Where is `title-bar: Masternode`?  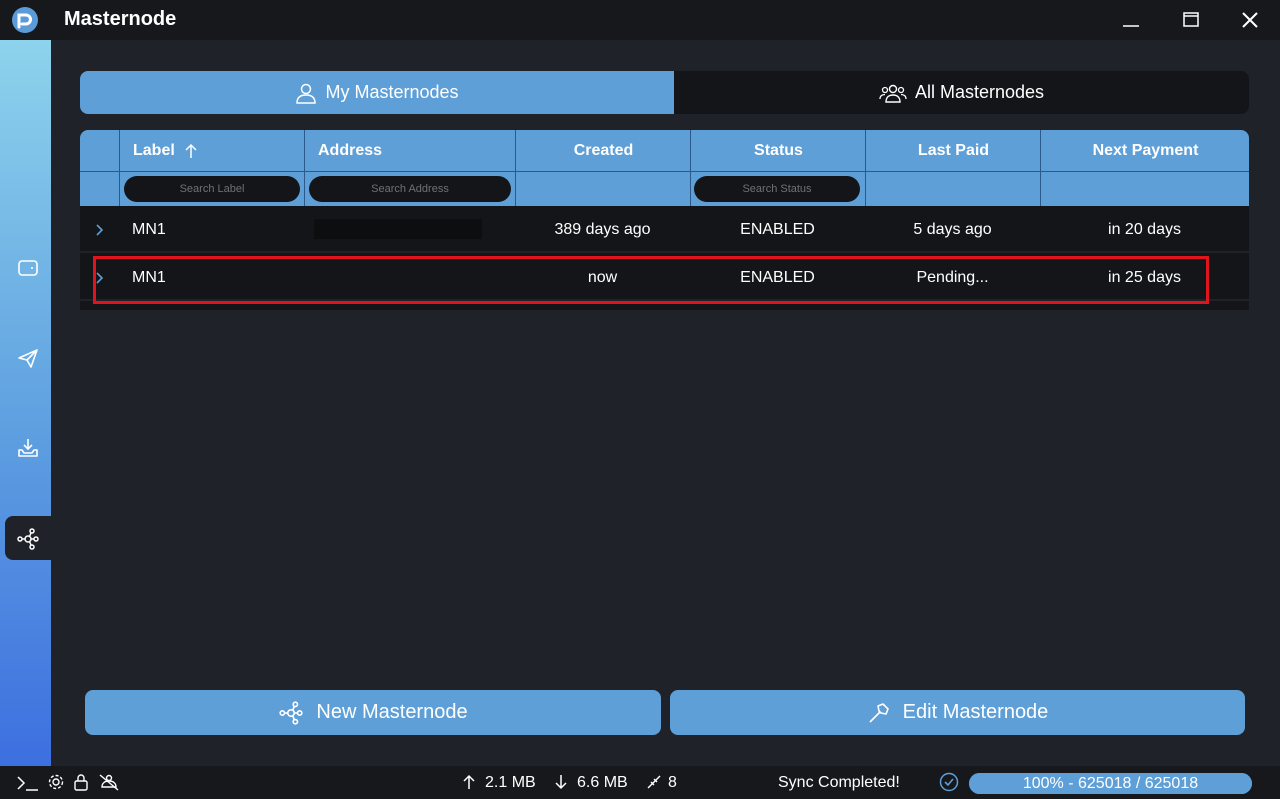
title-bar: Masternode is located at coordinates (640, 20).